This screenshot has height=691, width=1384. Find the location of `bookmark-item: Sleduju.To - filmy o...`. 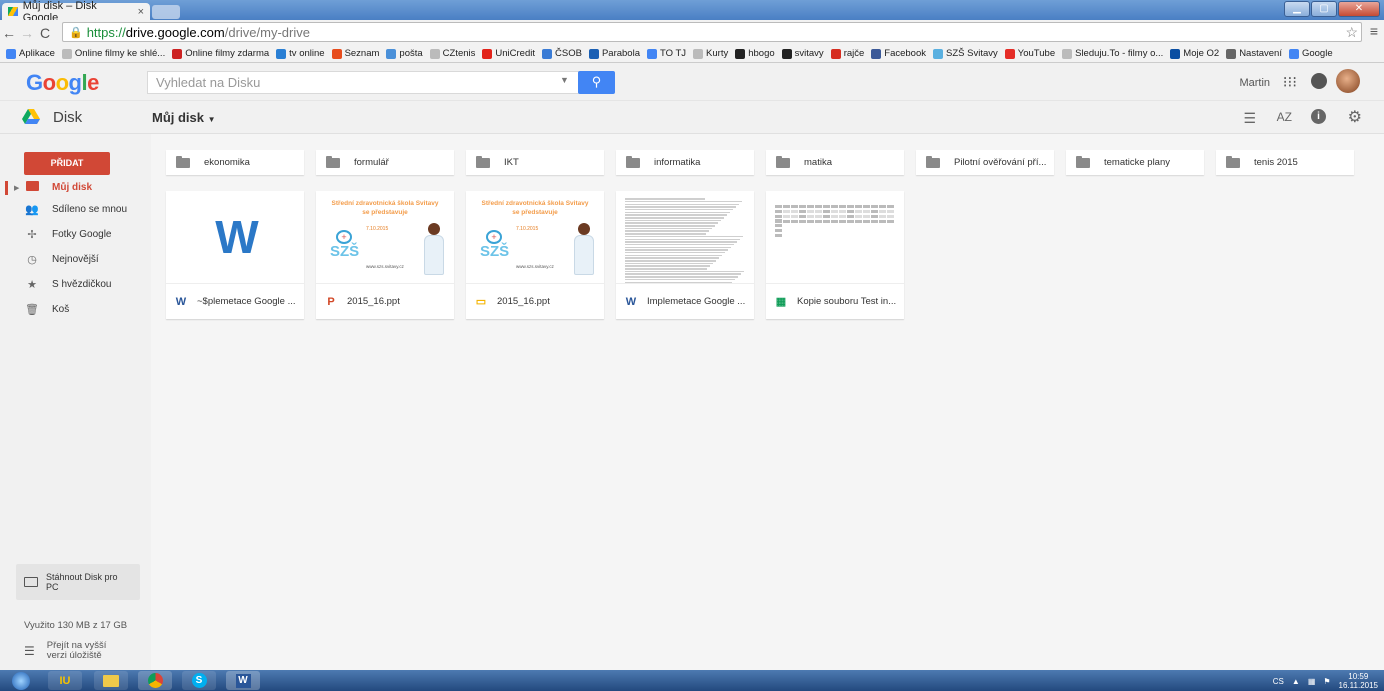

bookmark-item: Sleduju.To - filmy o... is located at coordinates (1112, 53).